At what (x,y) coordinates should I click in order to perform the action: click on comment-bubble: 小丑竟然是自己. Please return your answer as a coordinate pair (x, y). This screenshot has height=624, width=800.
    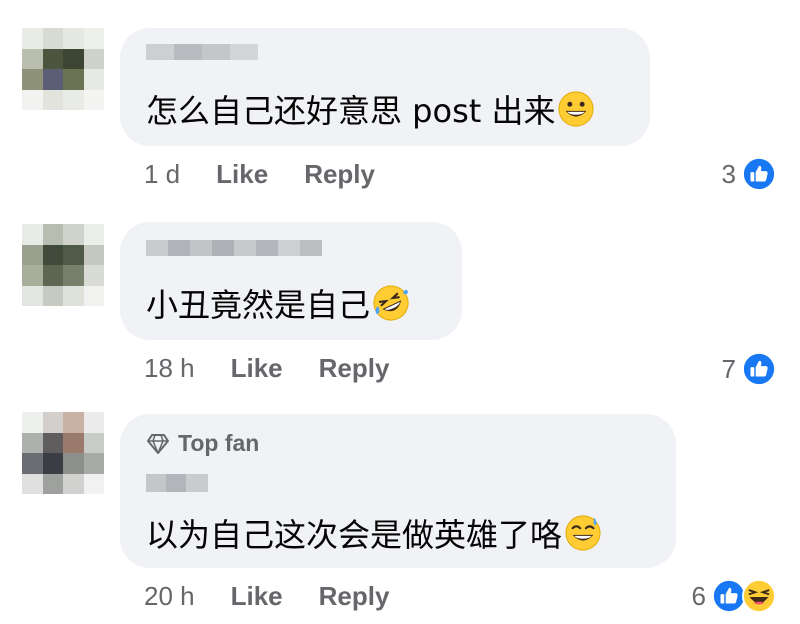
    Looking at the image, I should click on (291, 281).